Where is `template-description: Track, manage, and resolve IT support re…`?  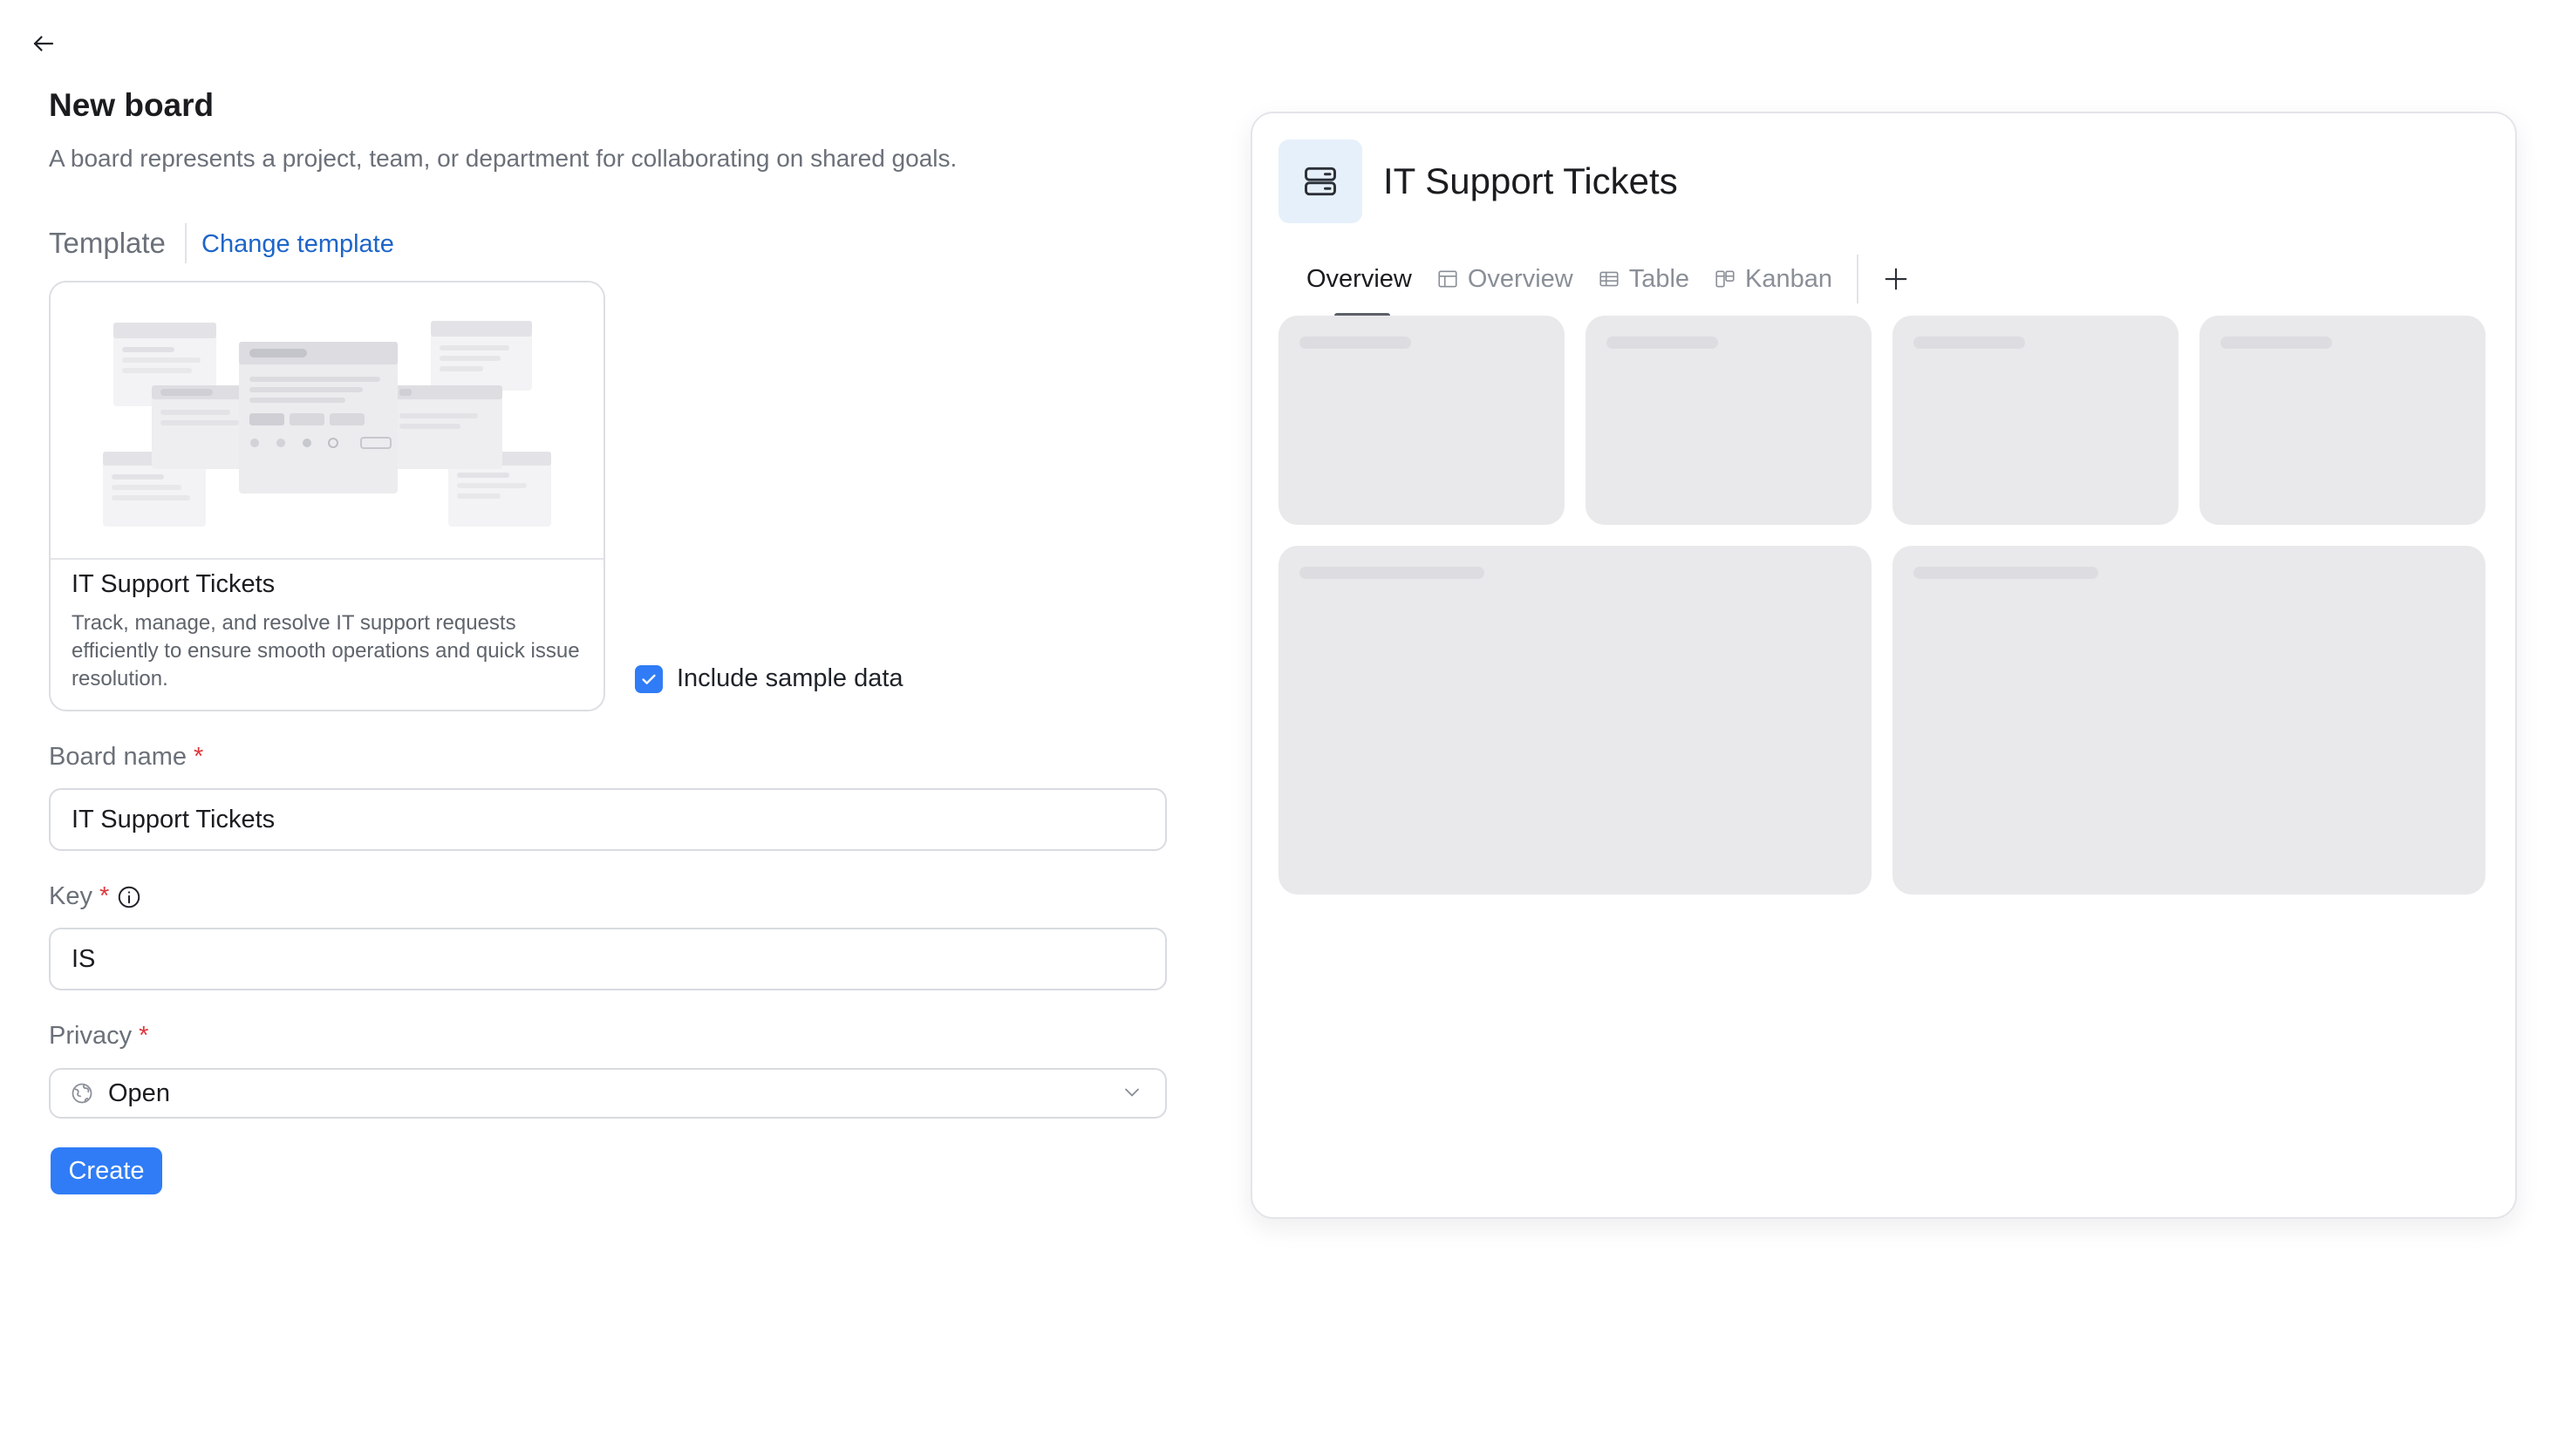 template-description: Track, manage, and resolve IT support re… is located at coordinates (326, 651).